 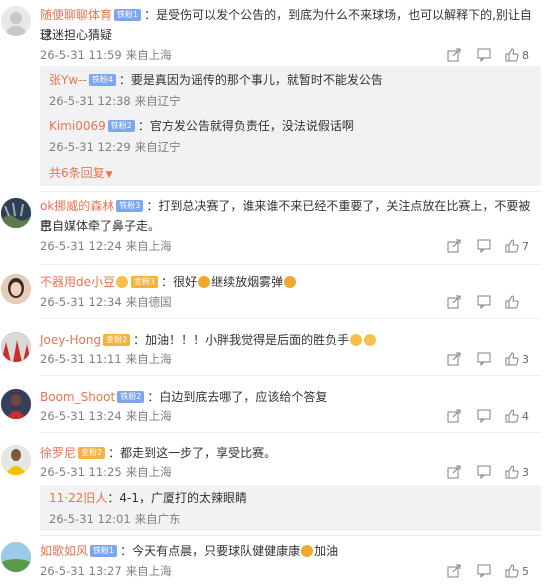 I want to click on username: 11·22旧人, so click(x=78, y=498).